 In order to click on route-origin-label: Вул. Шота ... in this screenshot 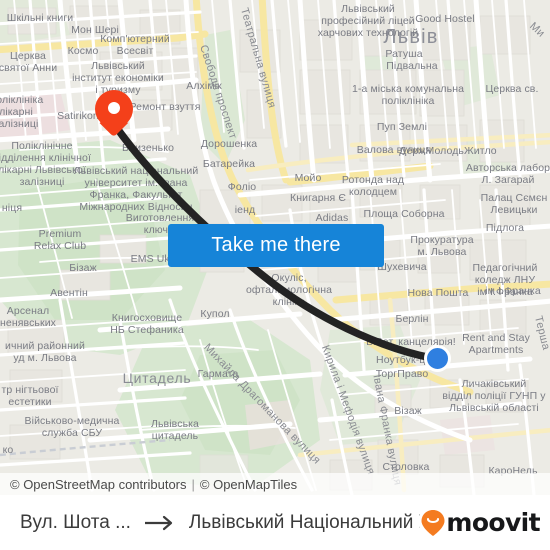, I will do `click(75, 523)`.